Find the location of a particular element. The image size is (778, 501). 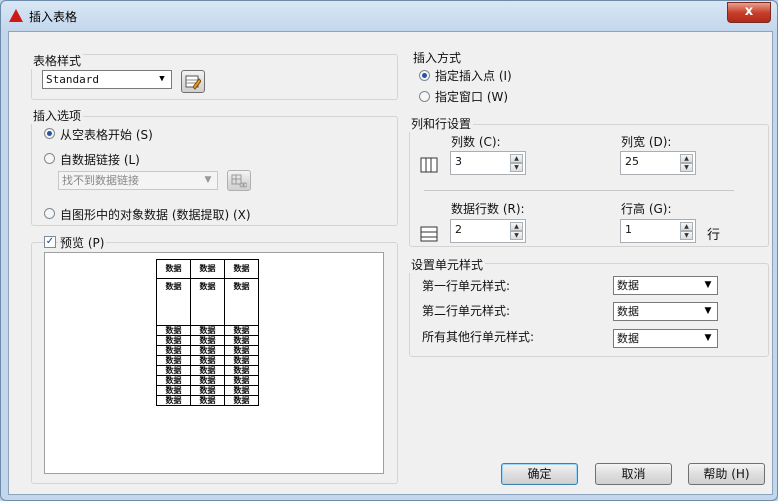

data-link-icon is located at coordinates (239, 181).